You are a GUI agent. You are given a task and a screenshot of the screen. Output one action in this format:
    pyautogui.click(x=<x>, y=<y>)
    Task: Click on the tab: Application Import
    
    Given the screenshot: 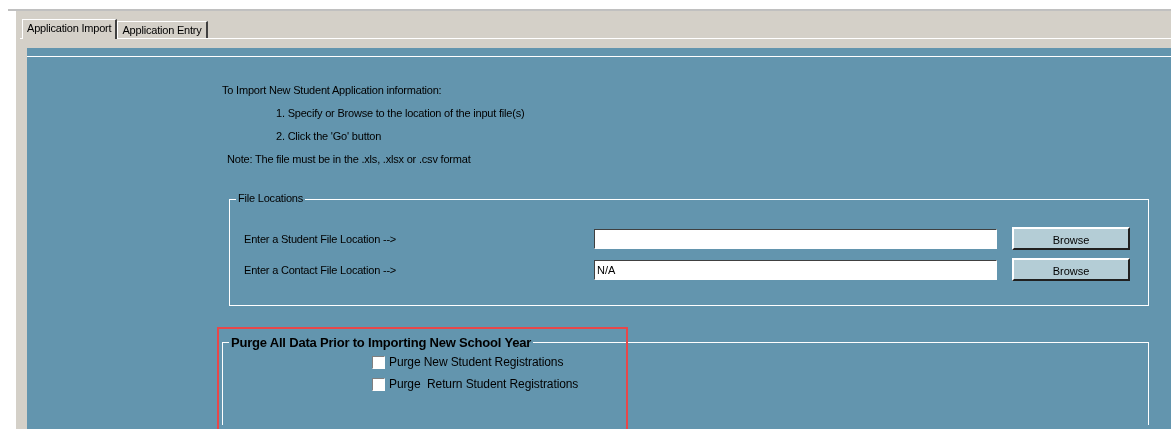 What is the action you would take?
    pyautogui.click(x=70, y=29)
    